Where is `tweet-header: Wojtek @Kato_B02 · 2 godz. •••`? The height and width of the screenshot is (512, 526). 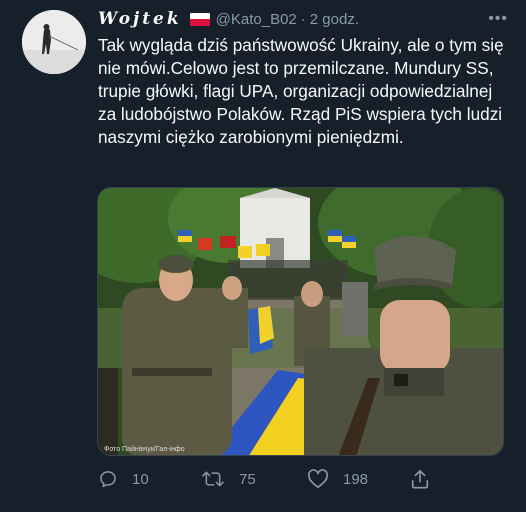
tweet-header: Wojtek @Kato_B02 · 2 godz. ••• is located at coordinates (303, 19).